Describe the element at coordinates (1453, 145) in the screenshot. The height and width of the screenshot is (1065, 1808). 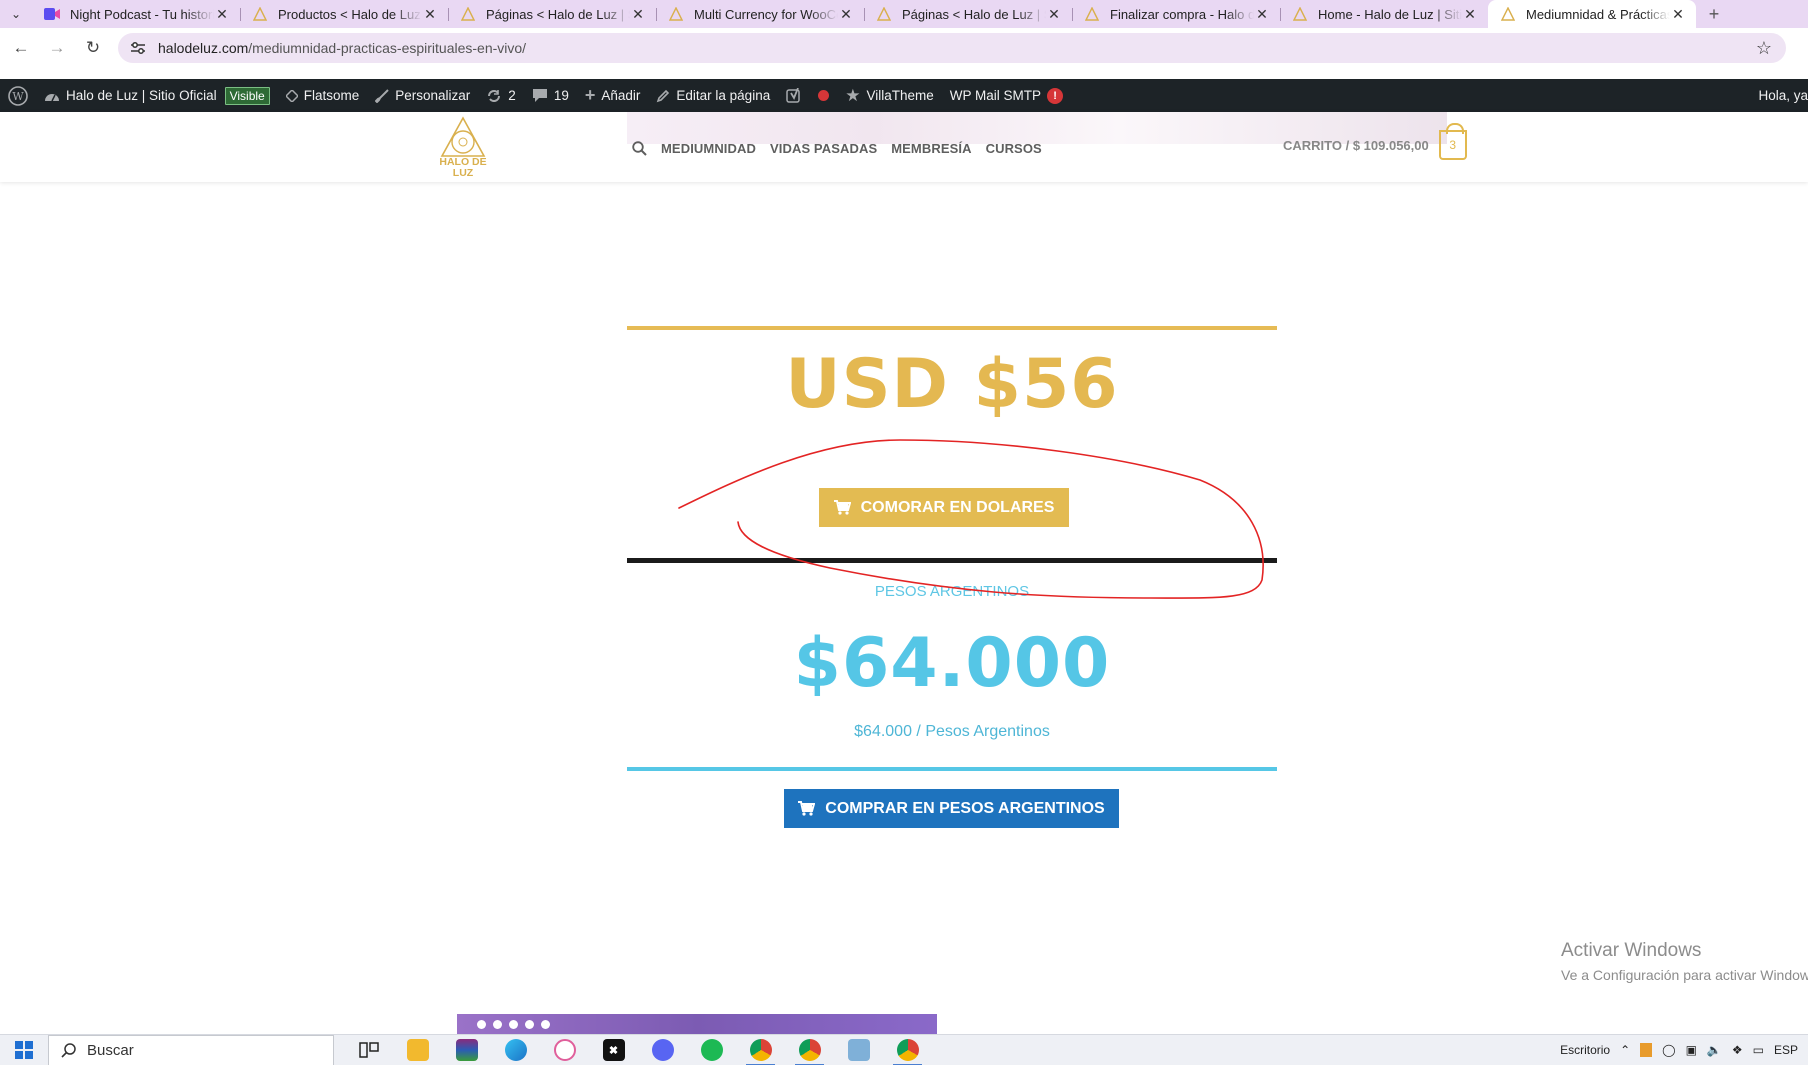
I see `cart-count: 3` at that location.